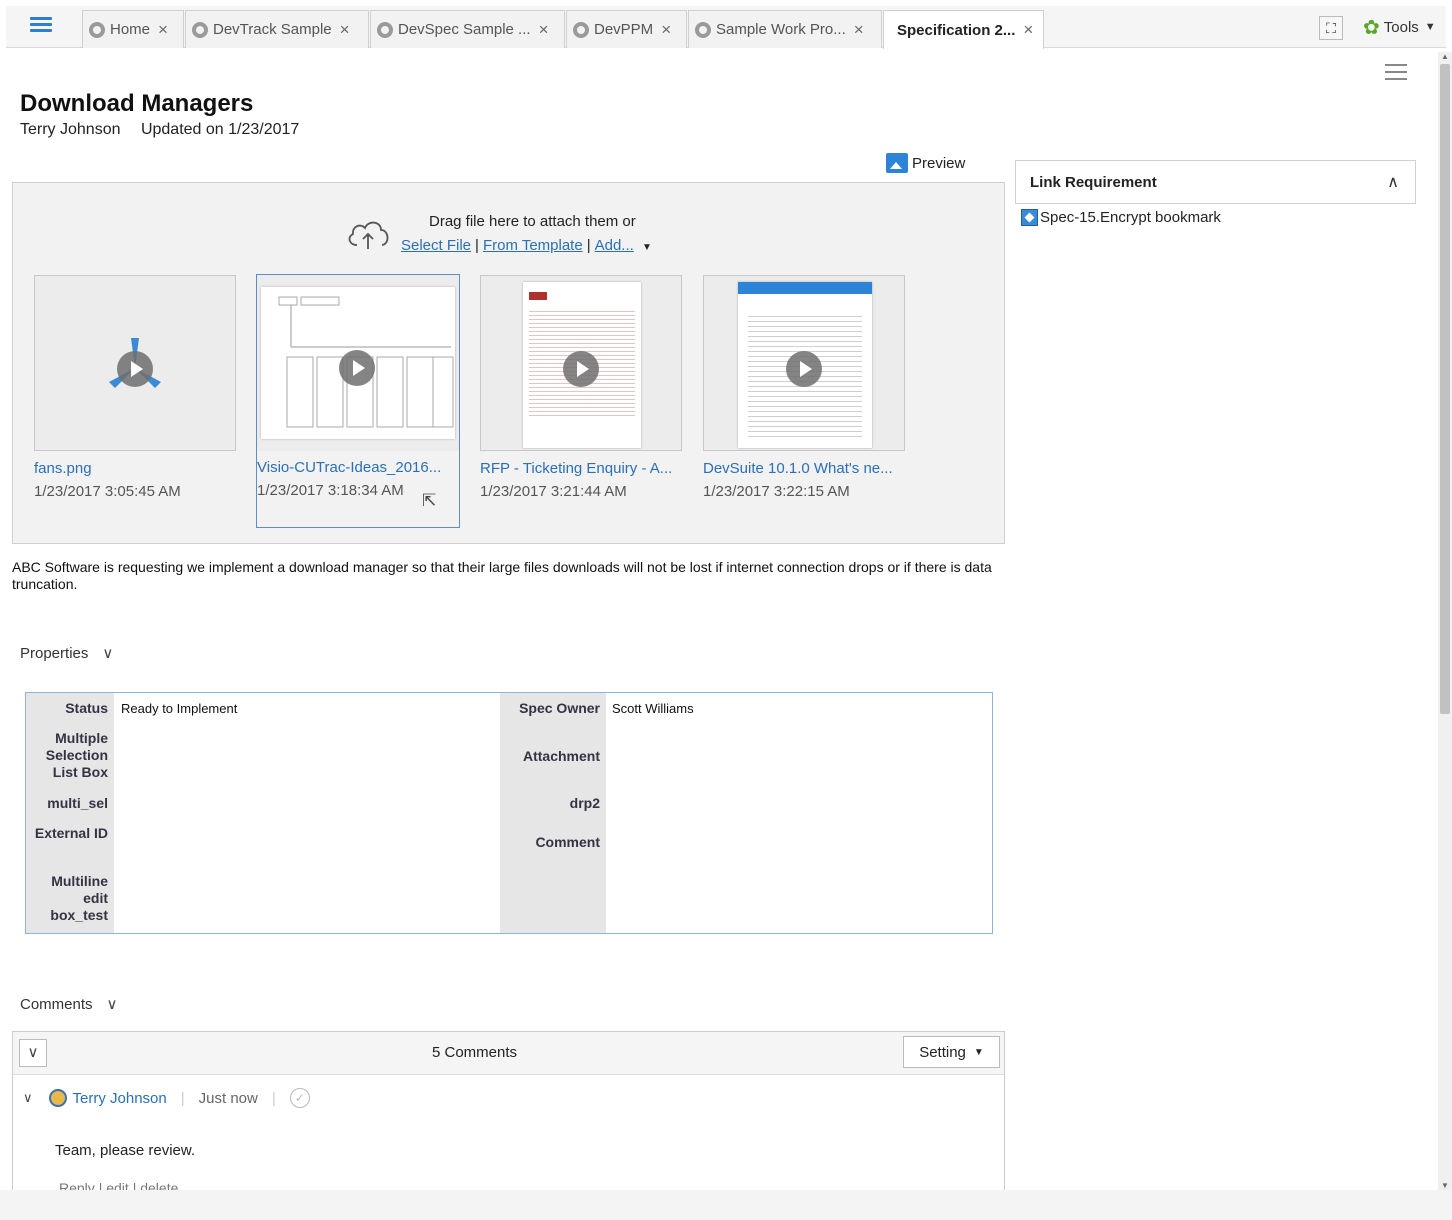  I want to click on tab-devppm: DevPPM ×, so click(626, 29).